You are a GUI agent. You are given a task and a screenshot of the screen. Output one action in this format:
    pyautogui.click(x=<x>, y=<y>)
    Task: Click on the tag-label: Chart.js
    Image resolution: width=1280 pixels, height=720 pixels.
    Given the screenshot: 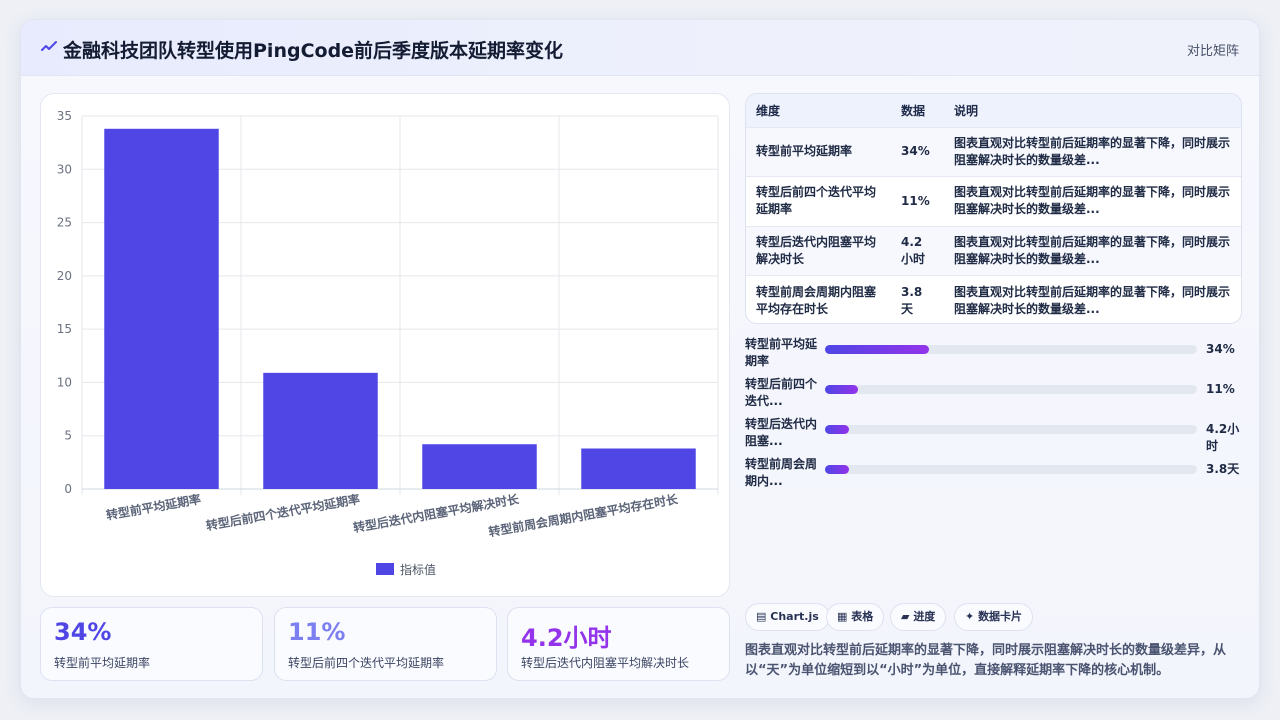 What is the action you would take?
    pyautogui.click(x=794, y=616)
    